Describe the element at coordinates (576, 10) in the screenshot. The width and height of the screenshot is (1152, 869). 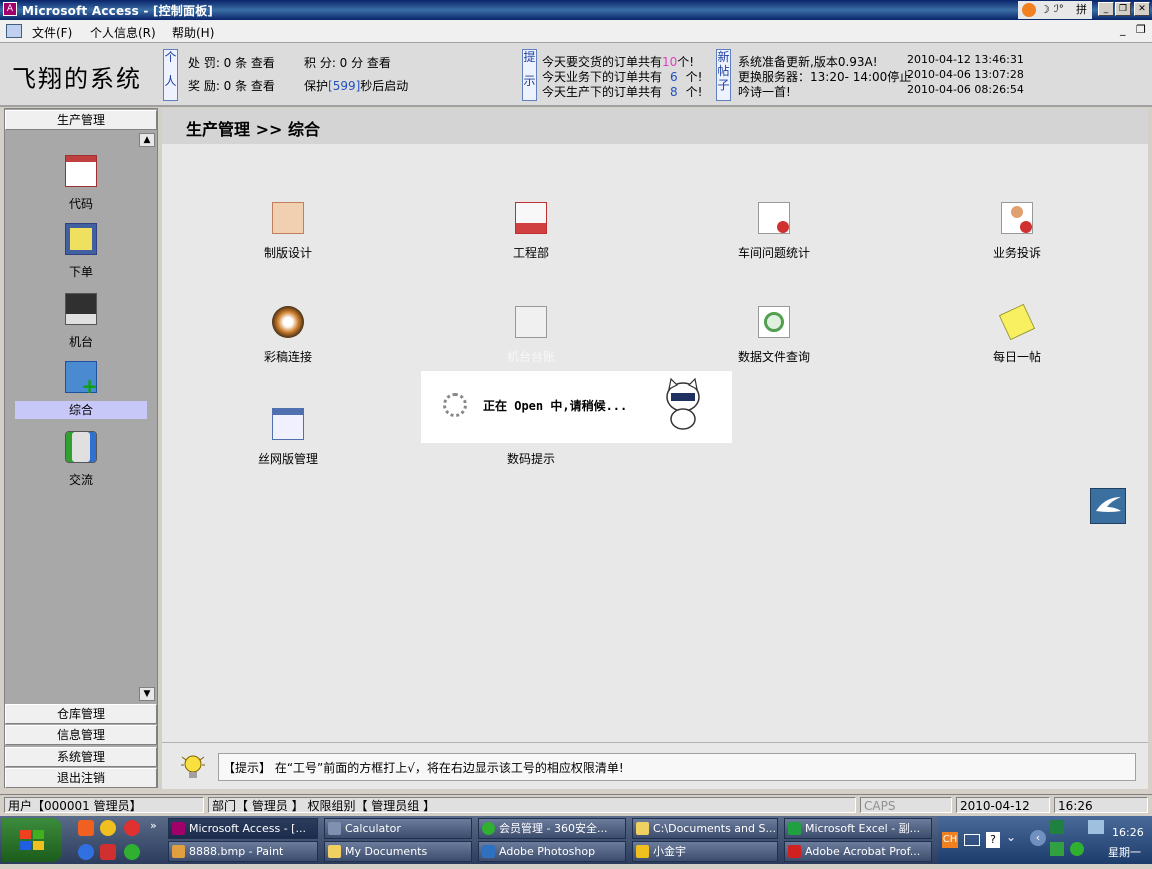
I see `title-bar: A Microsoft Access - [控制面板] ☽ ℐ° 拼 _ ❐ ✕` at that location.